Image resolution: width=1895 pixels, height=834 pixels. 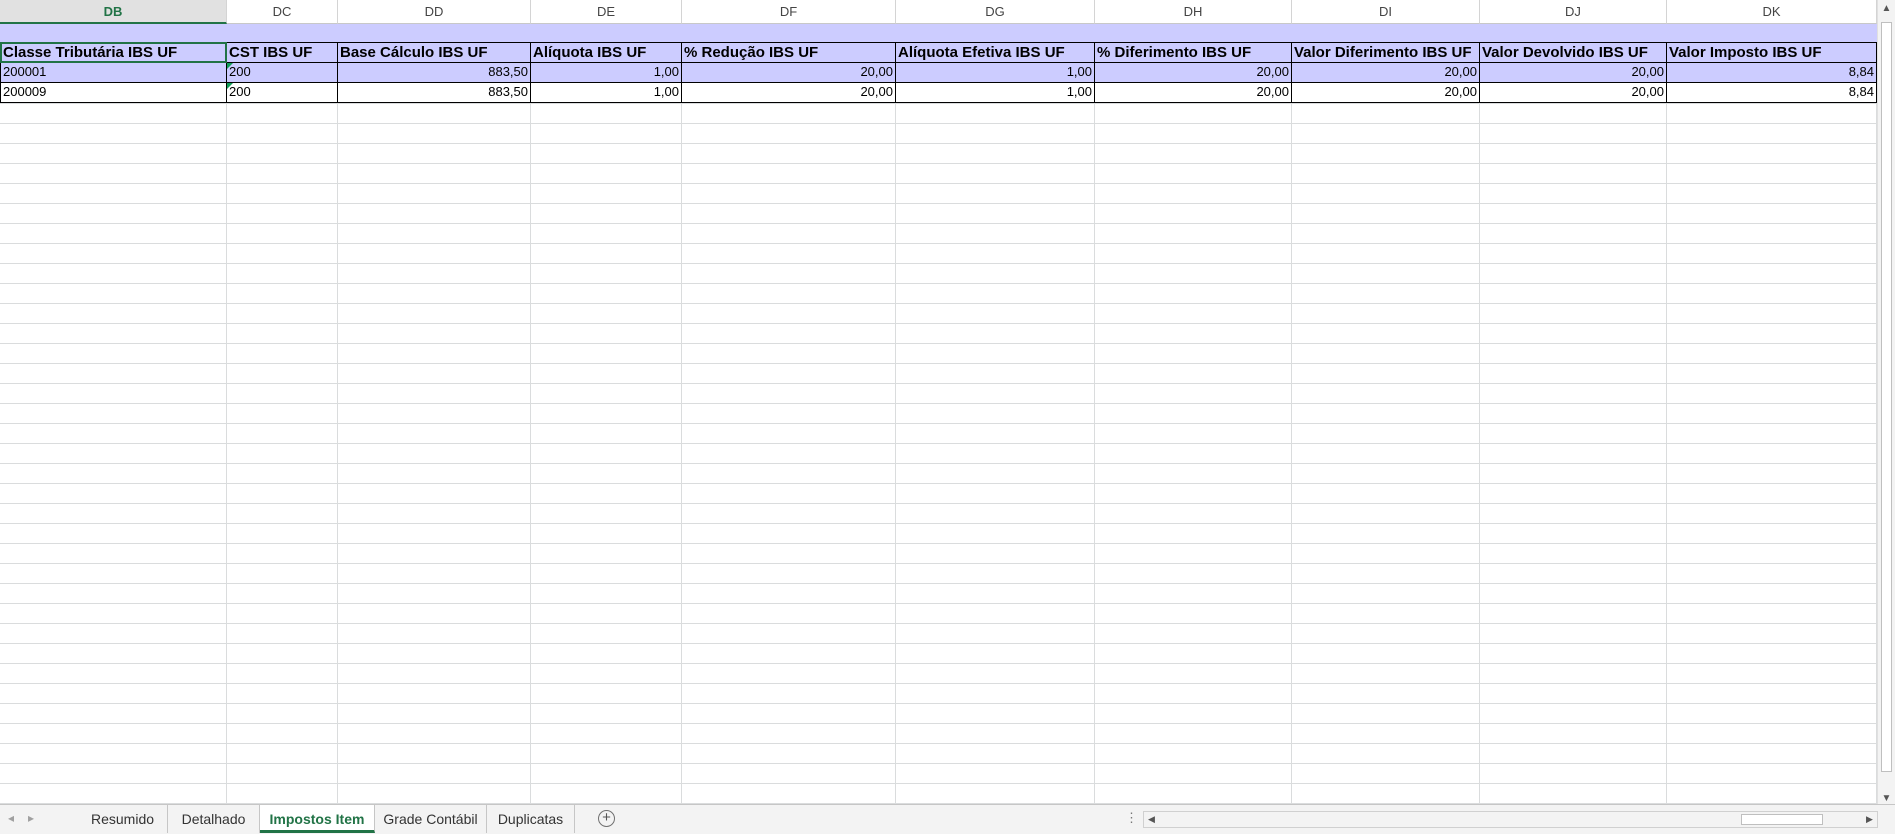 I want to click on sheet-tab-duplicatas: Duplicatas, so click(x=531, y=819).